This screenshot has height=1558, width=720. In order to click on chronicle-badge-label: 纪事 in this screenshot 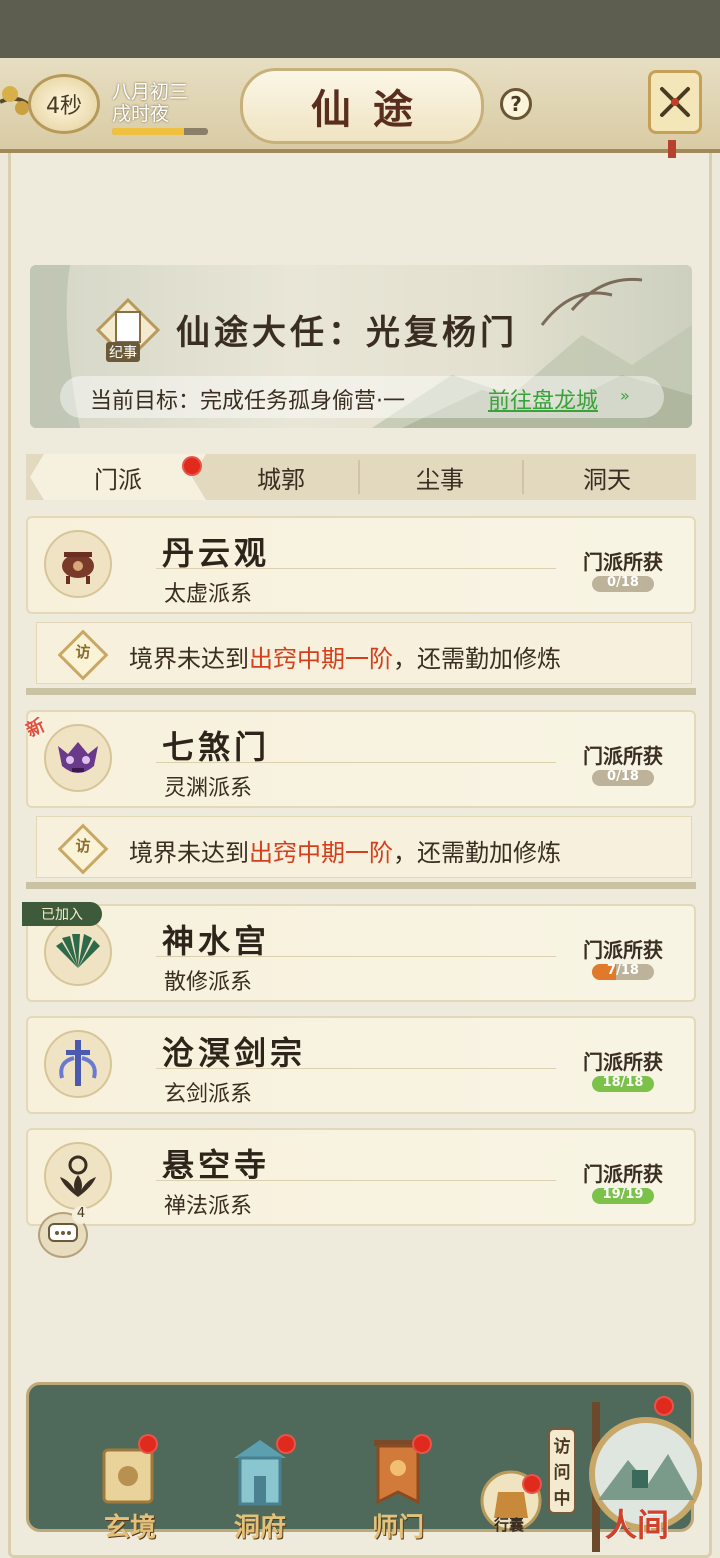, I will do `click(123, 352)`.